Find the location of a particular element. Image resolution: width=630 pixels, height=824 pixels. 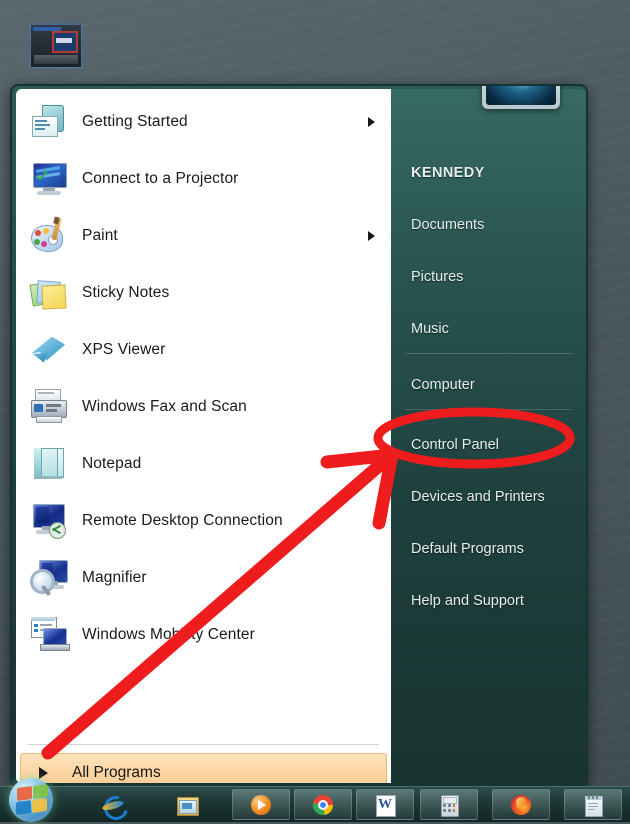

program-item-label: Sticky Notes is located at coordinates (126, 292).